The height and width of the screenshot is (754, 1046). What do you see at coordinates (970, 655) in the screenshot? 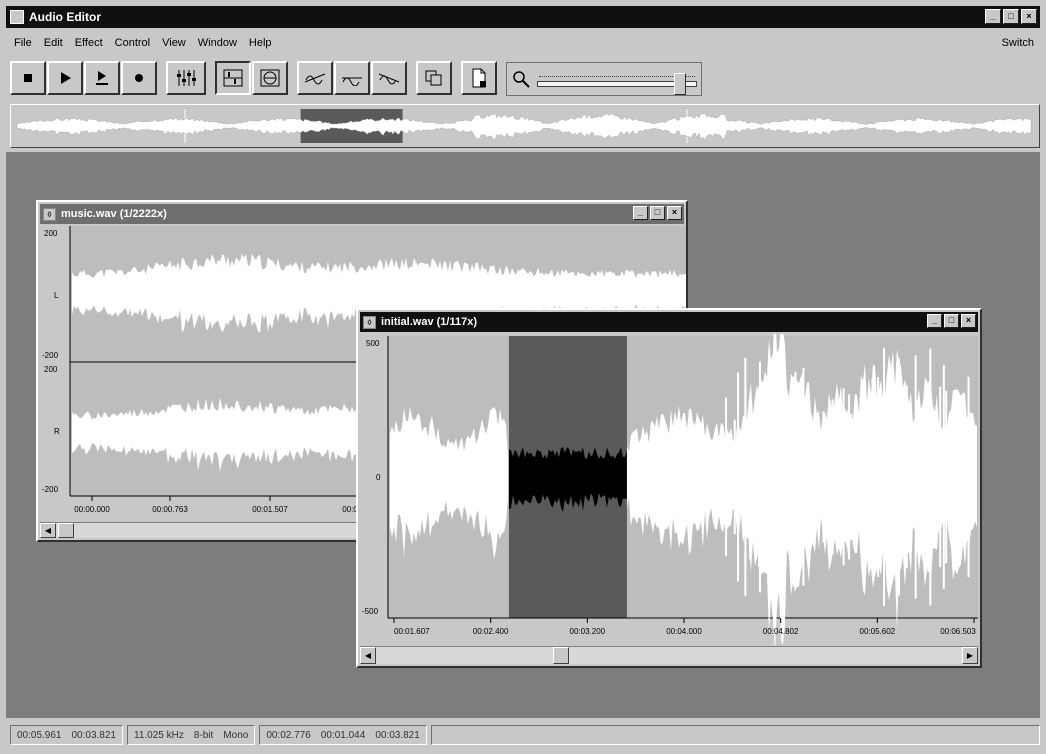
I see `scroll-right-arrow: ▶` at bounding box center [970, 655].